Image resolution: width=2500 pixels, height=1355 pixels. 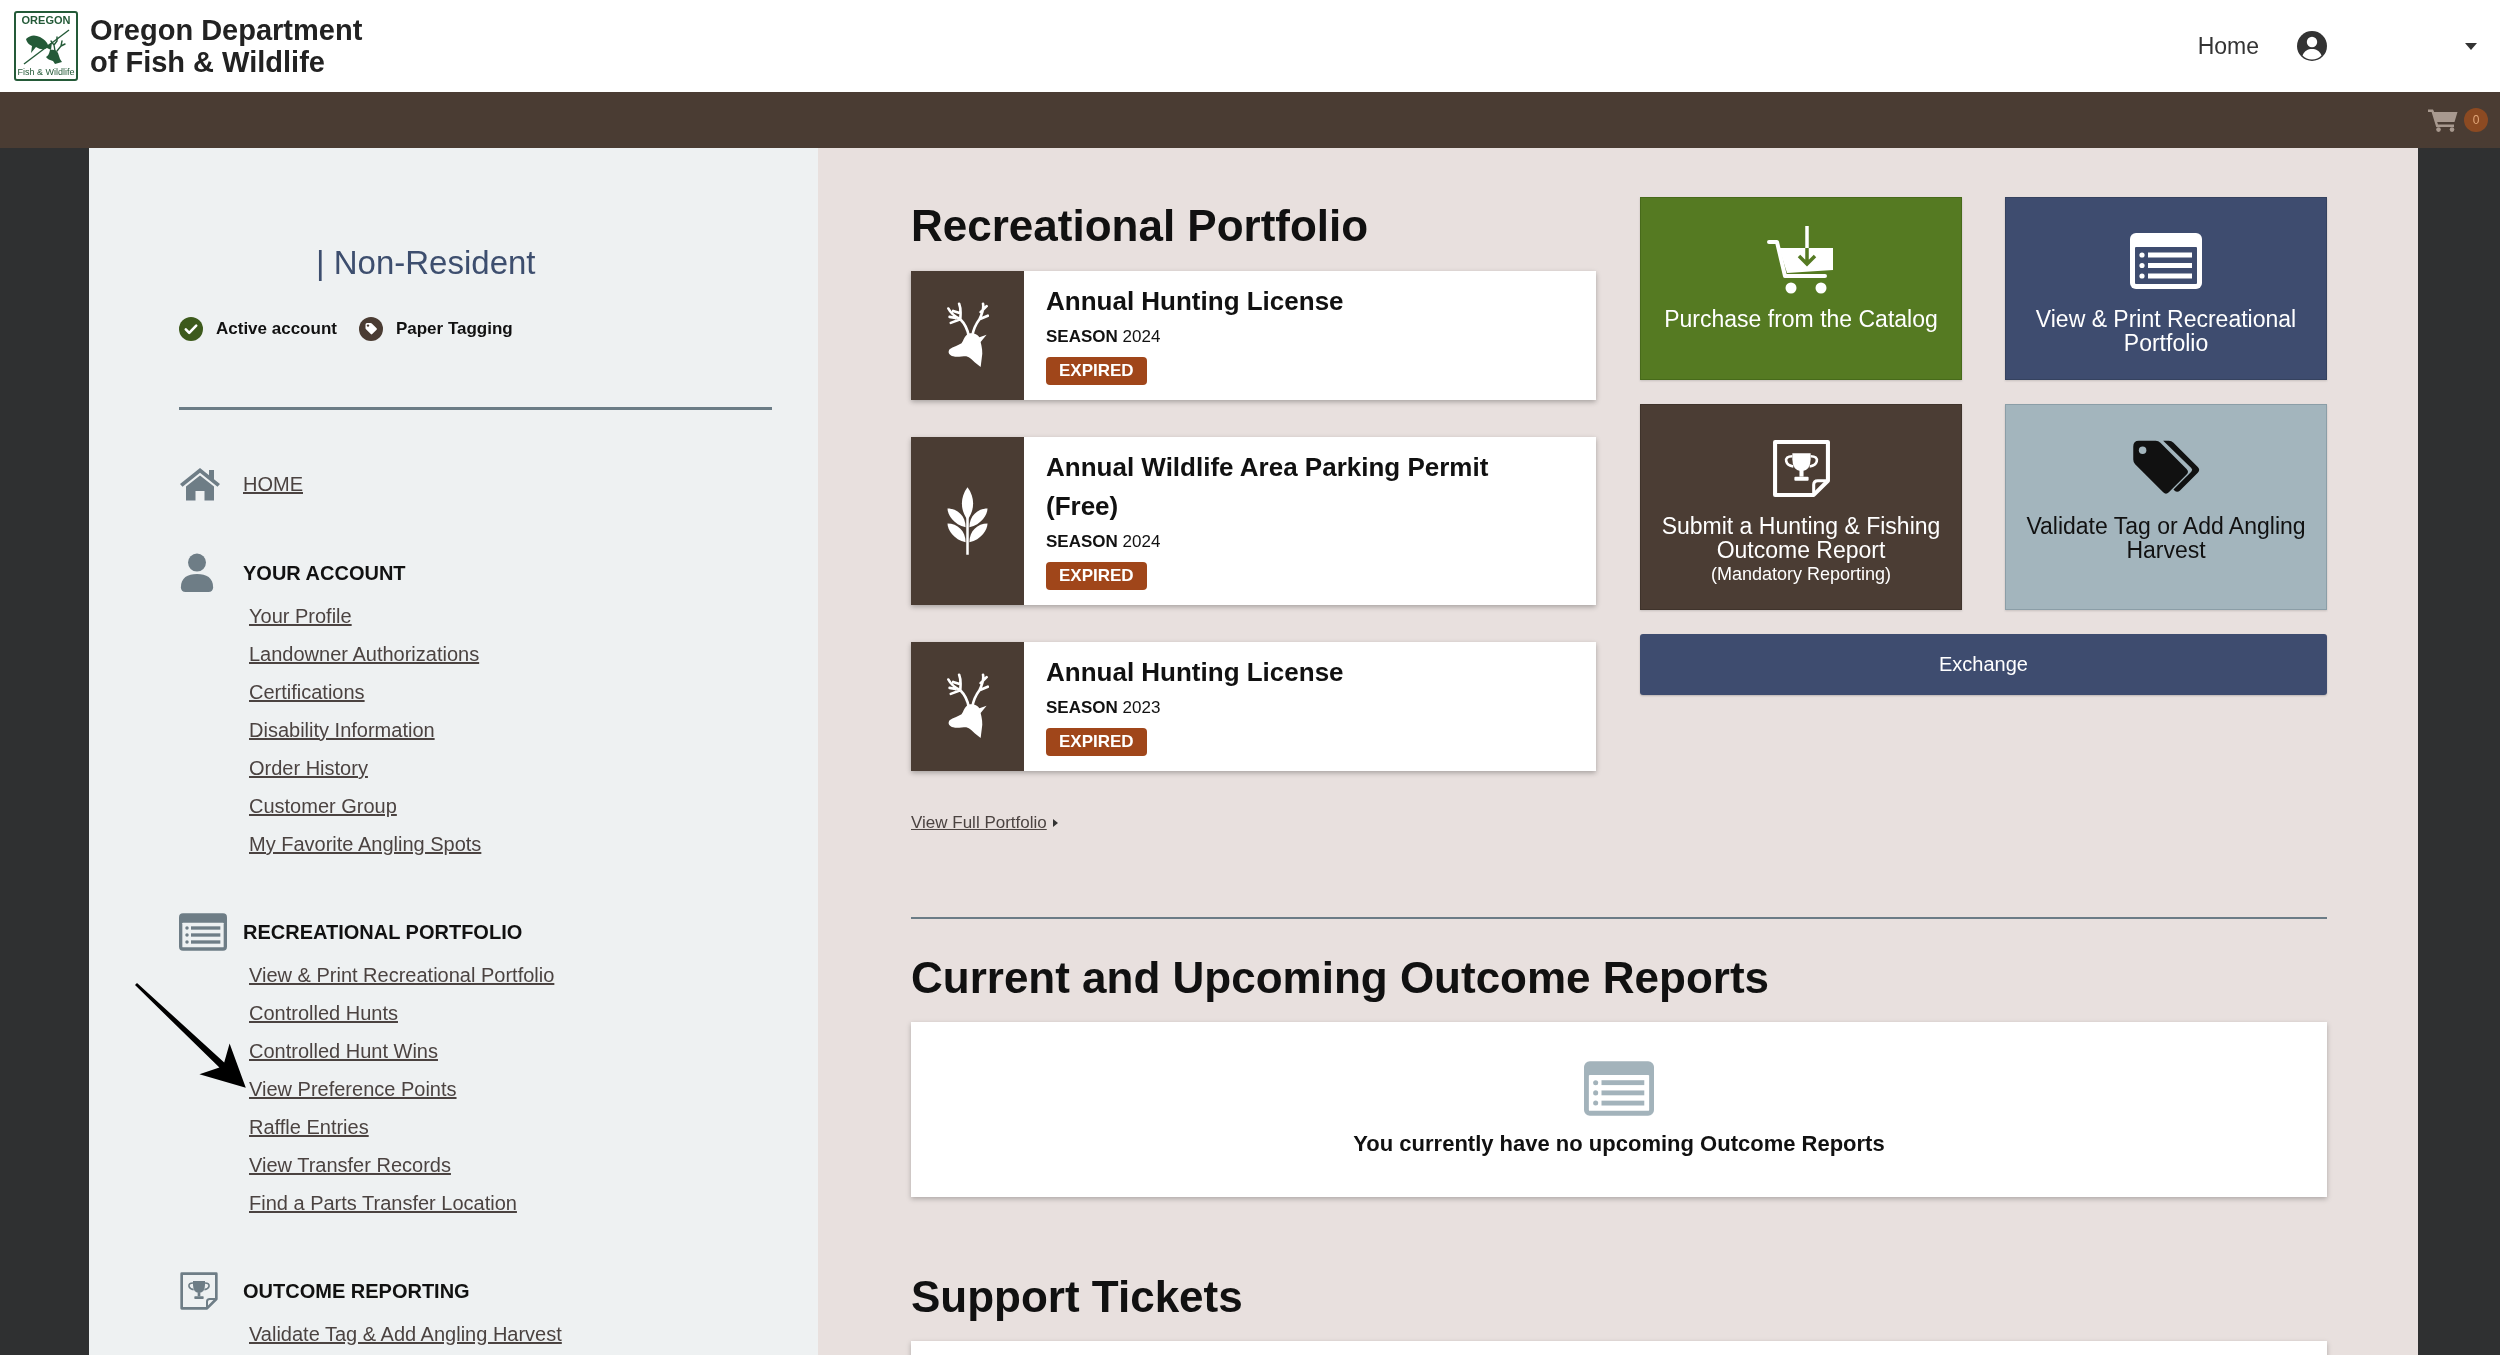 I want to click on tags-icon, so click(x=2166, y=468).